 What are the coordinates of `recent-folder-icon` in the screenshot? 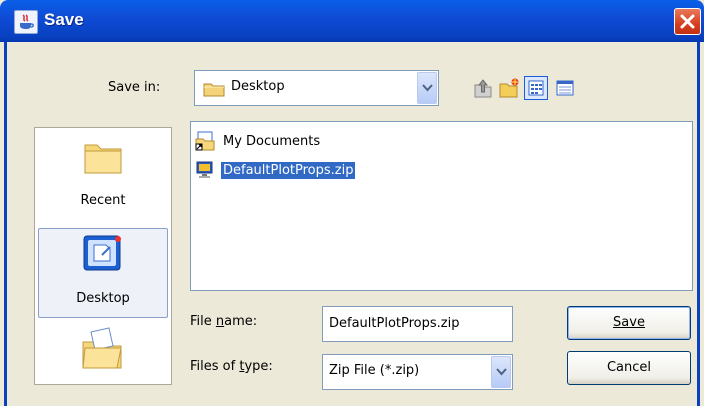 It's located at (103, 159).